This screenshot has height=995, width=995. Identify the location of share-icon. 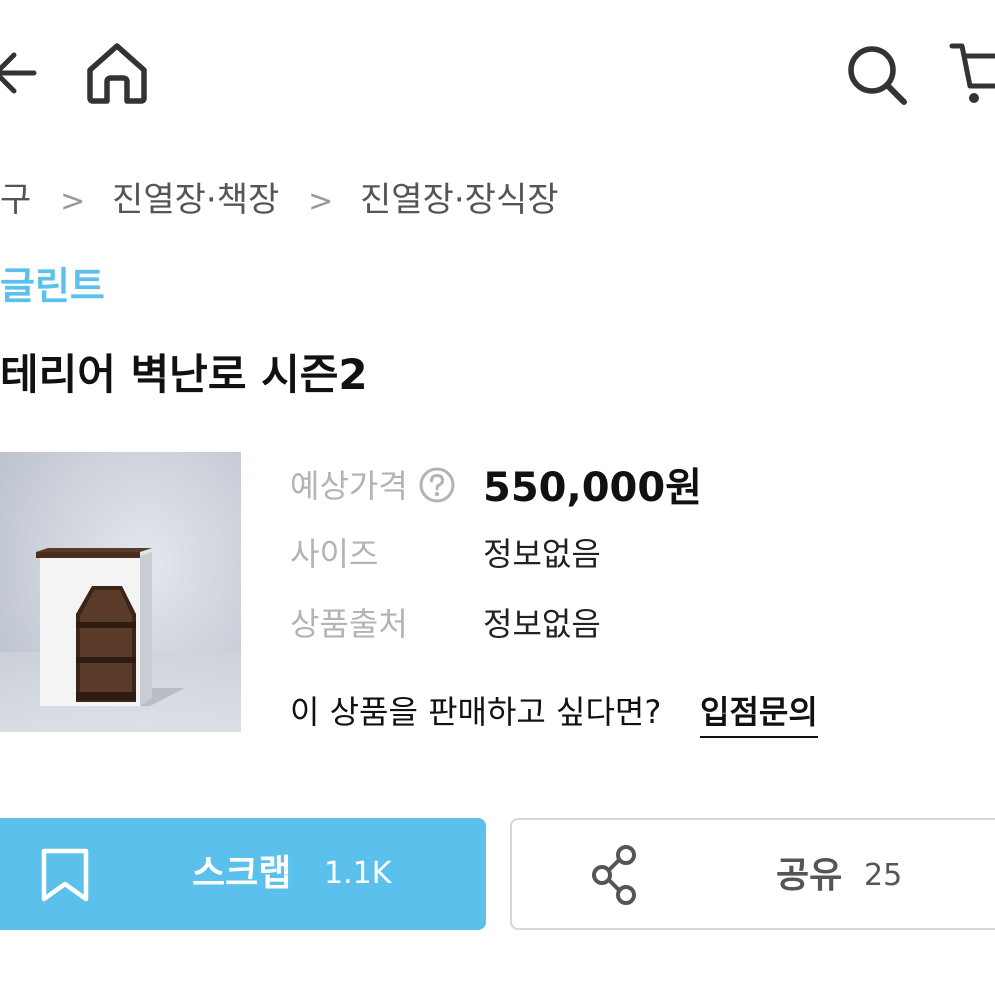
(614, 875).